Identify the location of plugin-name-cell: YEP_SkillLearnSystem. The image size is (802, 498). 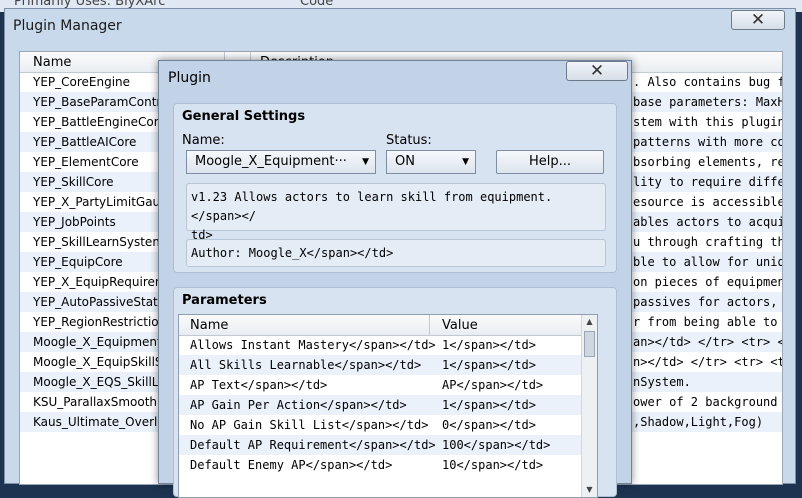
(99, 242).